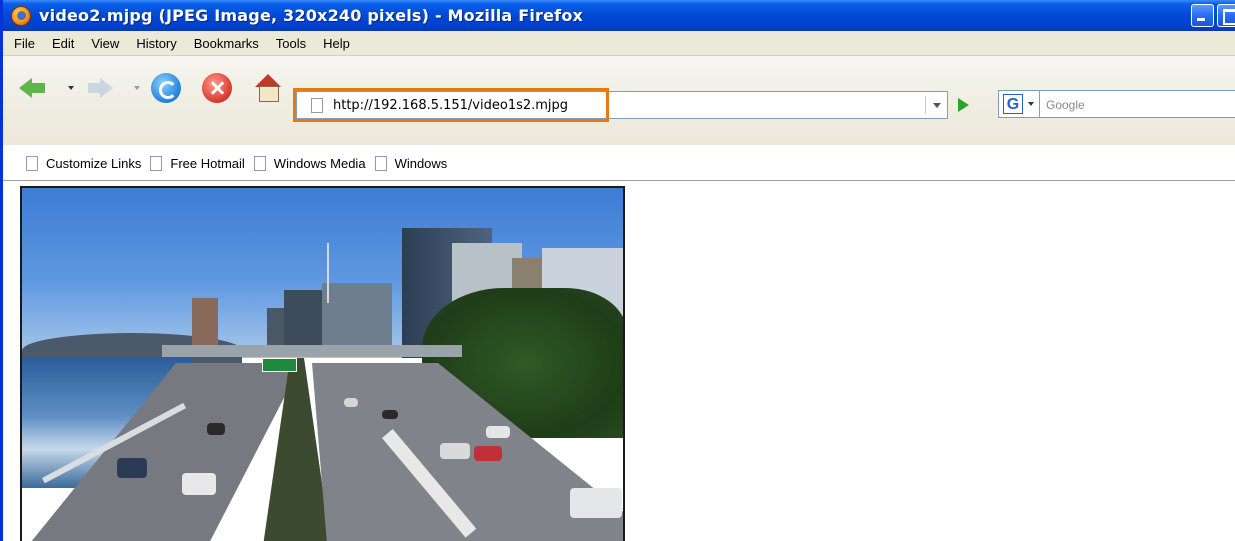  I want to click on bookmark-label: Windows, so click(421, 163).